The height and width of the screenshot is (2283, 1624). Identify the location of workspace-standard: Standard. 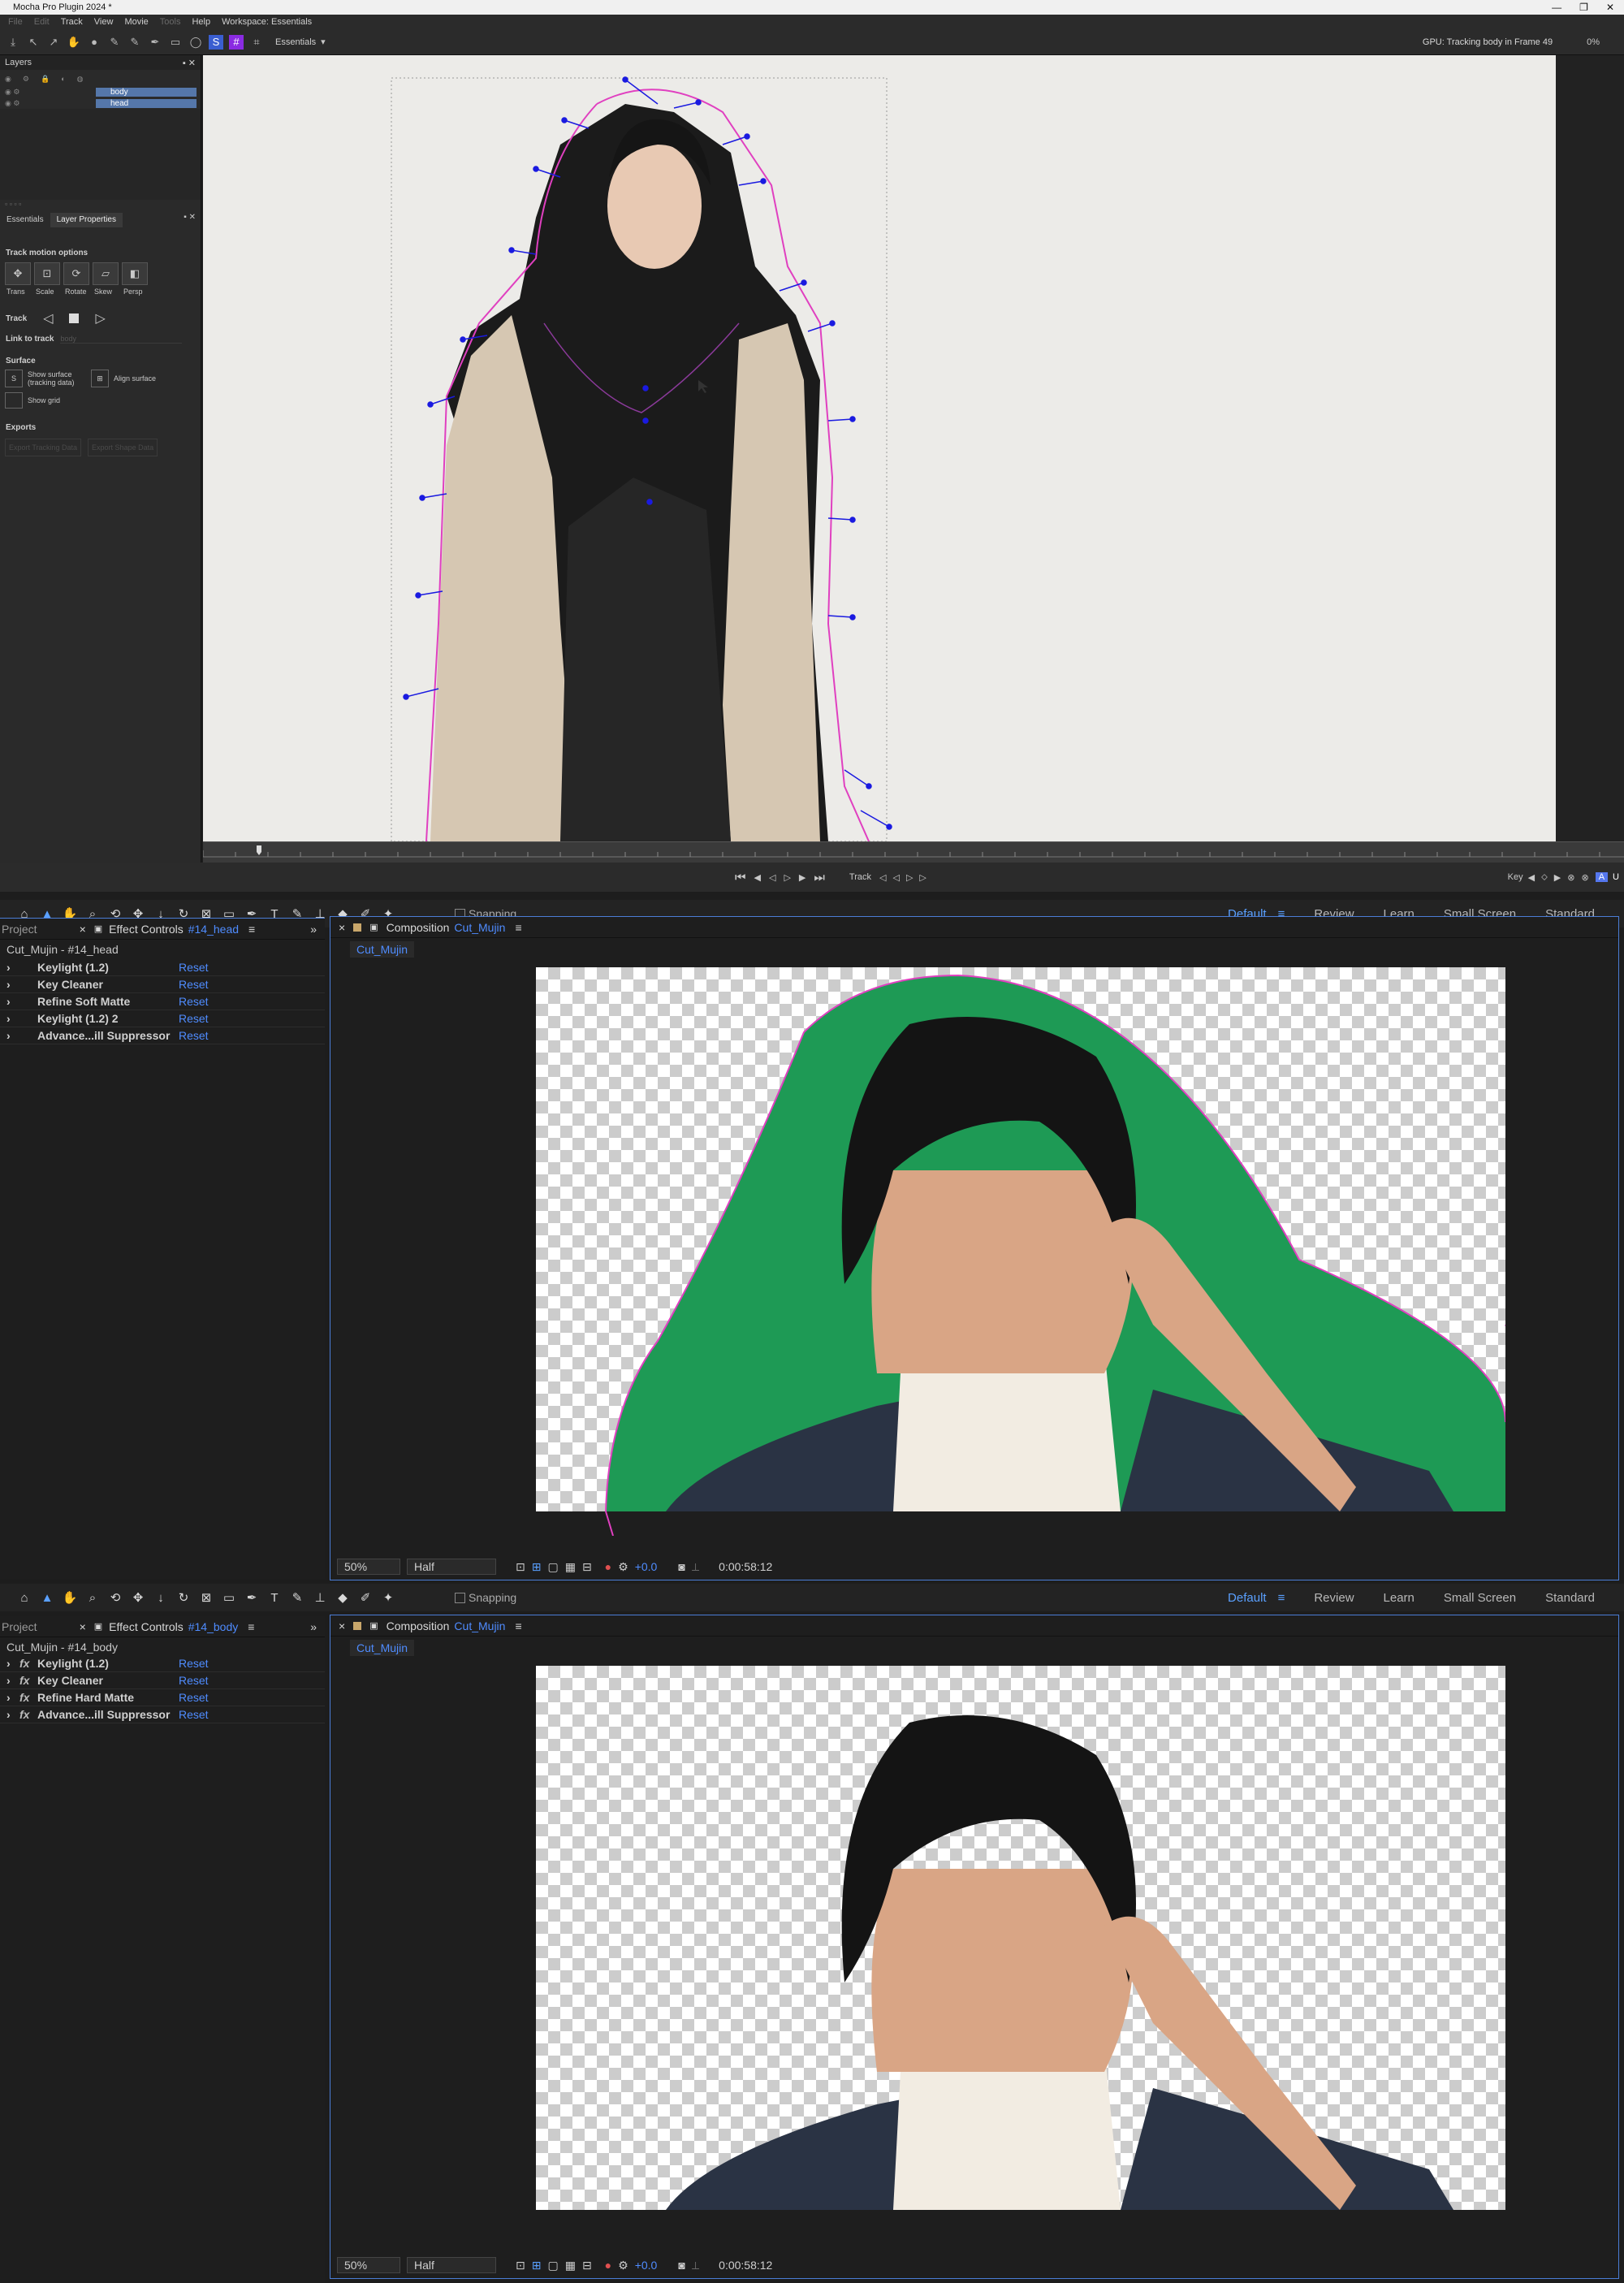
(1570, 1598).